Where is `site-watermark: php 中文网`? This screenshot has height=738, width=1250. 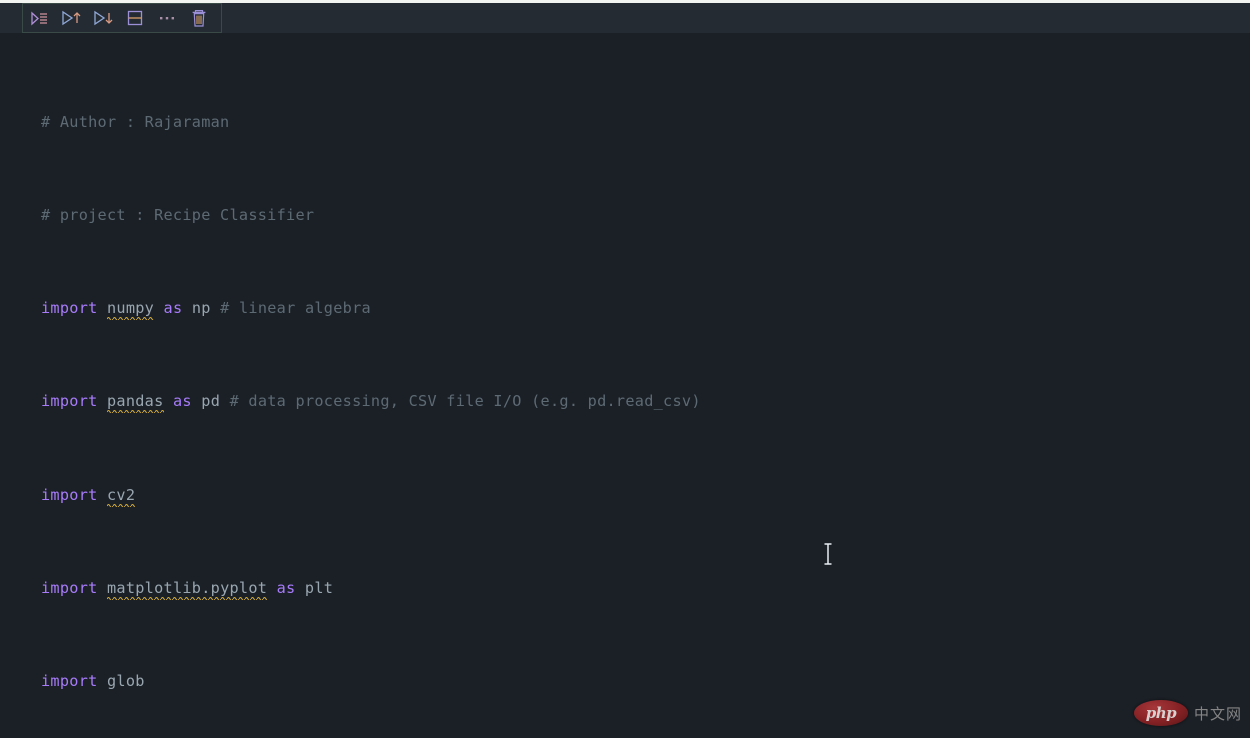
site-watermark: php 中文网 is located at coordinates (1187, 713).